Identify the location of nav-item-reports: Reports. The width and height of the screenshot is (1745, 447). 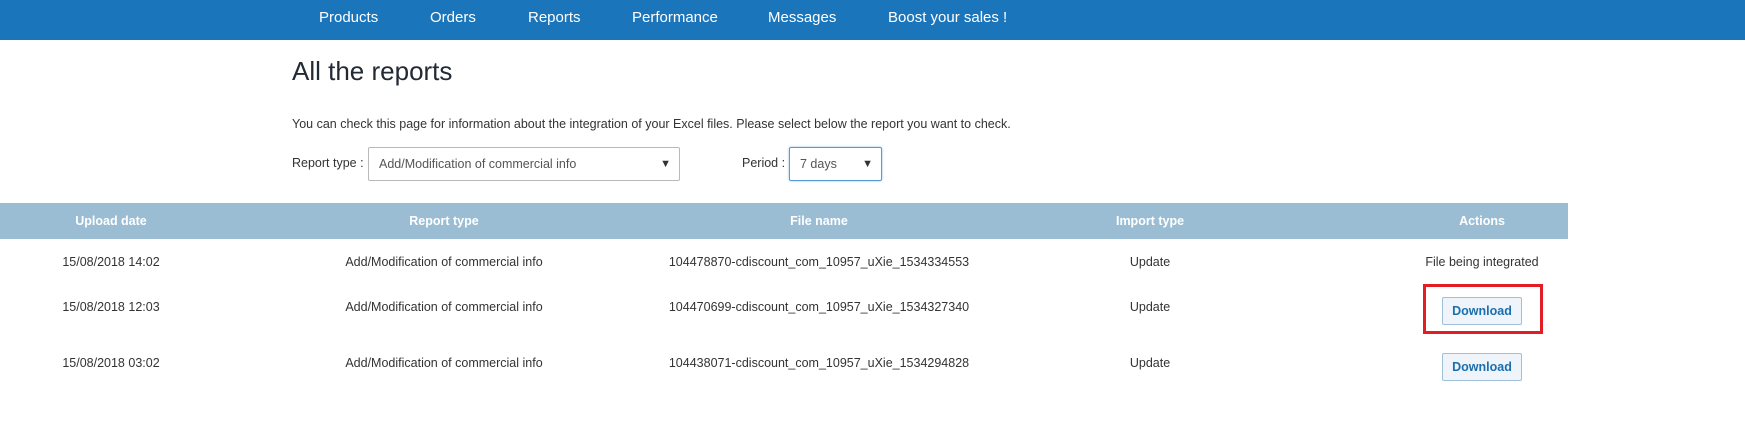
(554, 18).